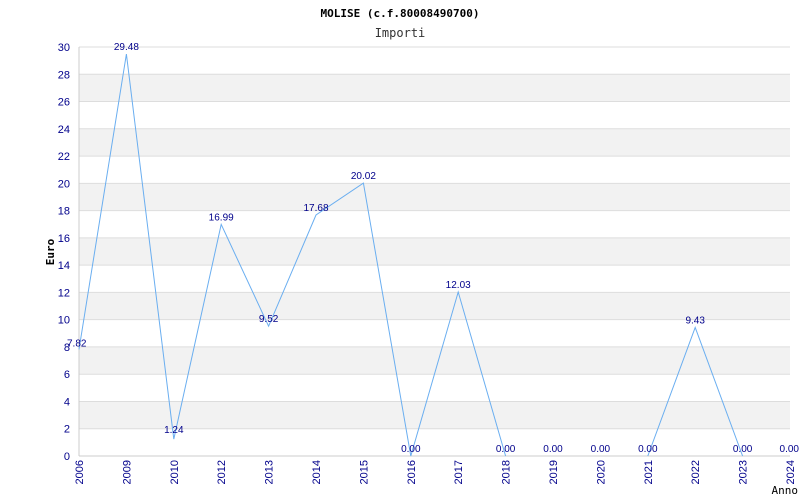 The width and height of the screenshot is (800, 500). What do you see at coordinates (67, 430) in the screenshot?
I see `y-tick-label: 2` at bounding box center [67, 430].